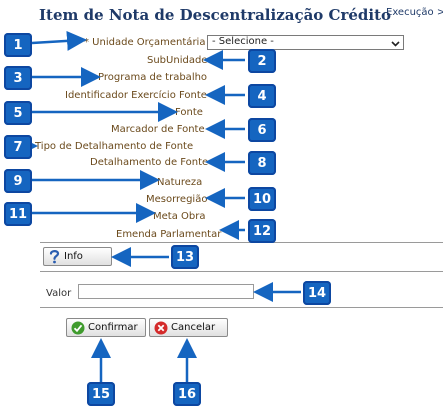 This screenshot has height=407, width=443. Describe the element at coordinates (262, 163) in the screenshot. I see `annotation-badge-8: 8` at that location.